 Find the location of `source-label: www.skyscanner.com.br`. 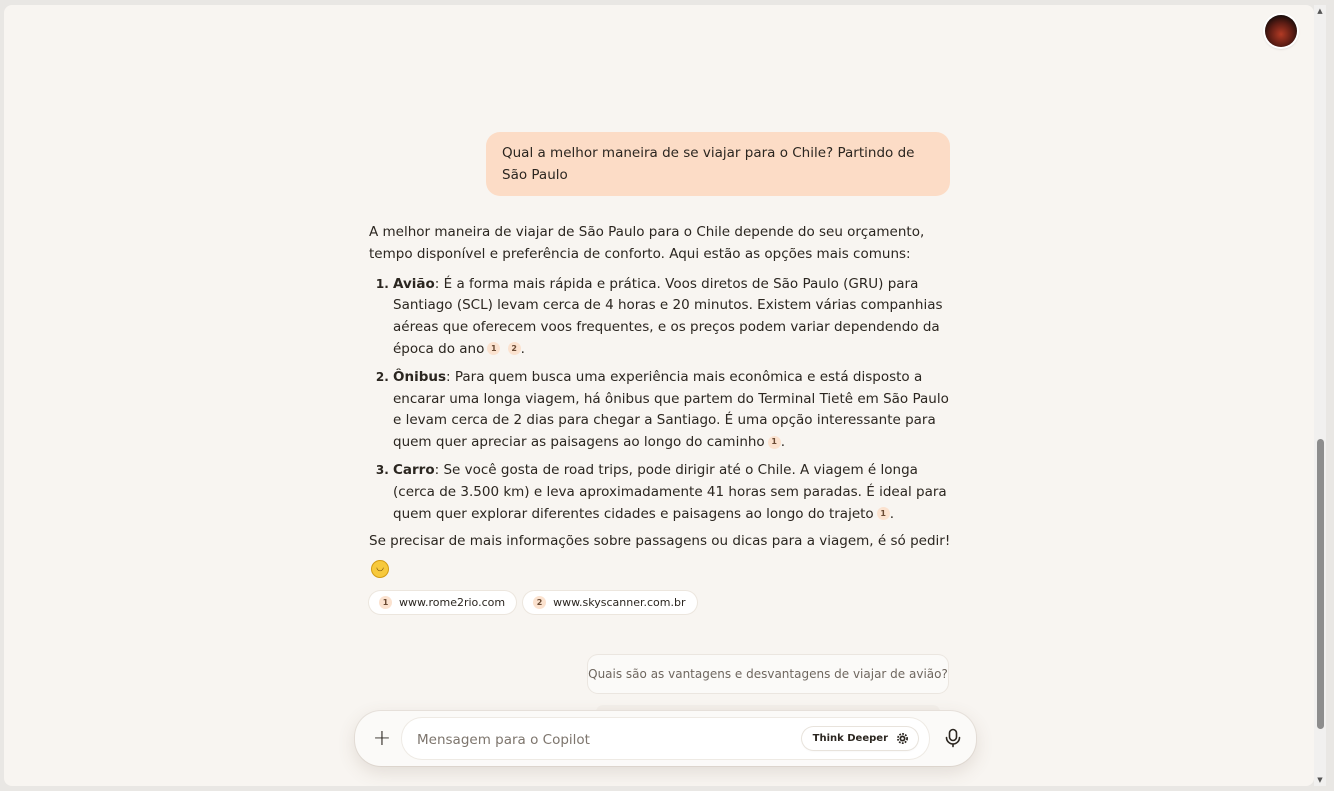

source-label: www.skyscanner.com.br is located at coordinates (619, 602).